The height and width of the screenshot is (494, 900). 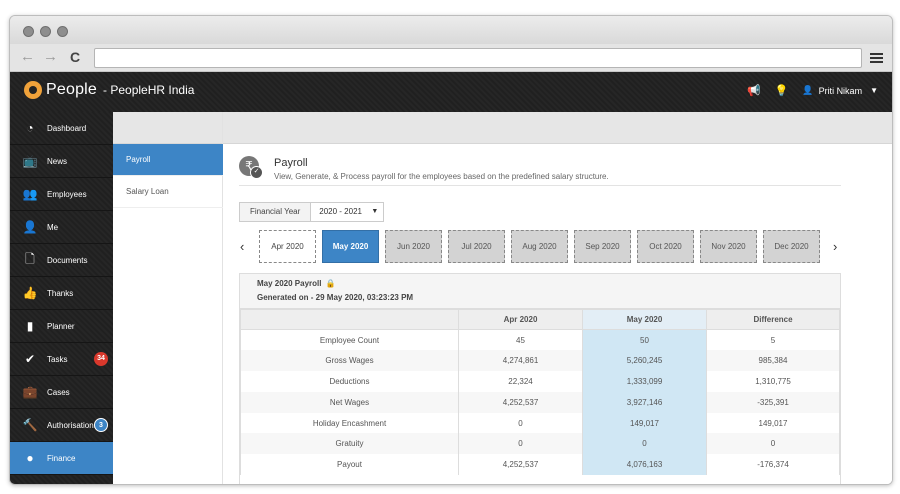 I want to click on table-cell: 4,076,163, so click(x=644, y=465).